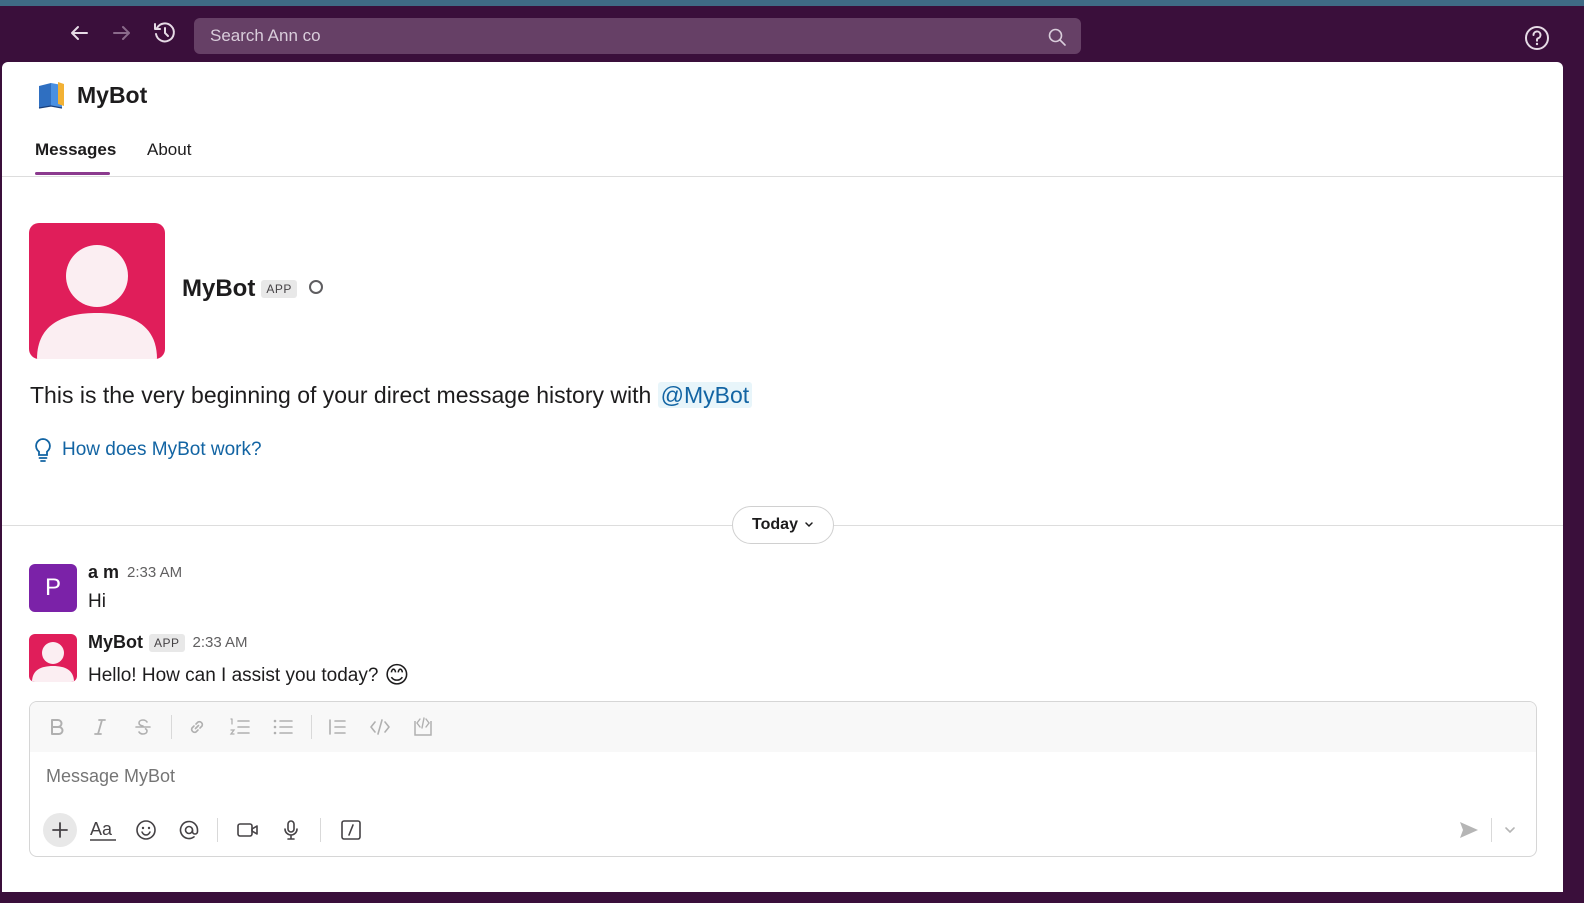 The width and height of the screenshot is (1584, 903). Describe the element at coordinates (75, 150) in the screenshot. I see `tab-messages: Messages` at that location.